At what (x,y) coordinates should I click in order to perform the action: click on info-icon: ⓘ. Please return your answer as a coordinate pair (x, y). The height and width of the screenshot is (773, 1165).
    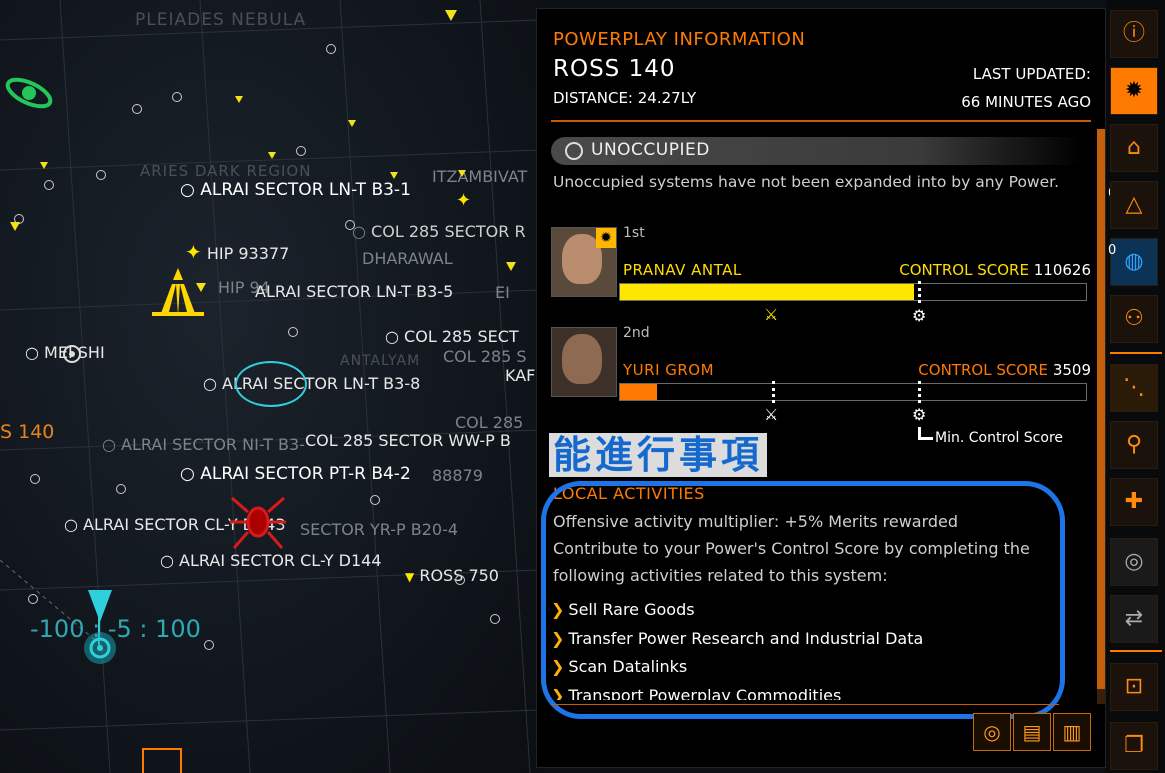
    Looking at the image, I should click on (1134, 34).